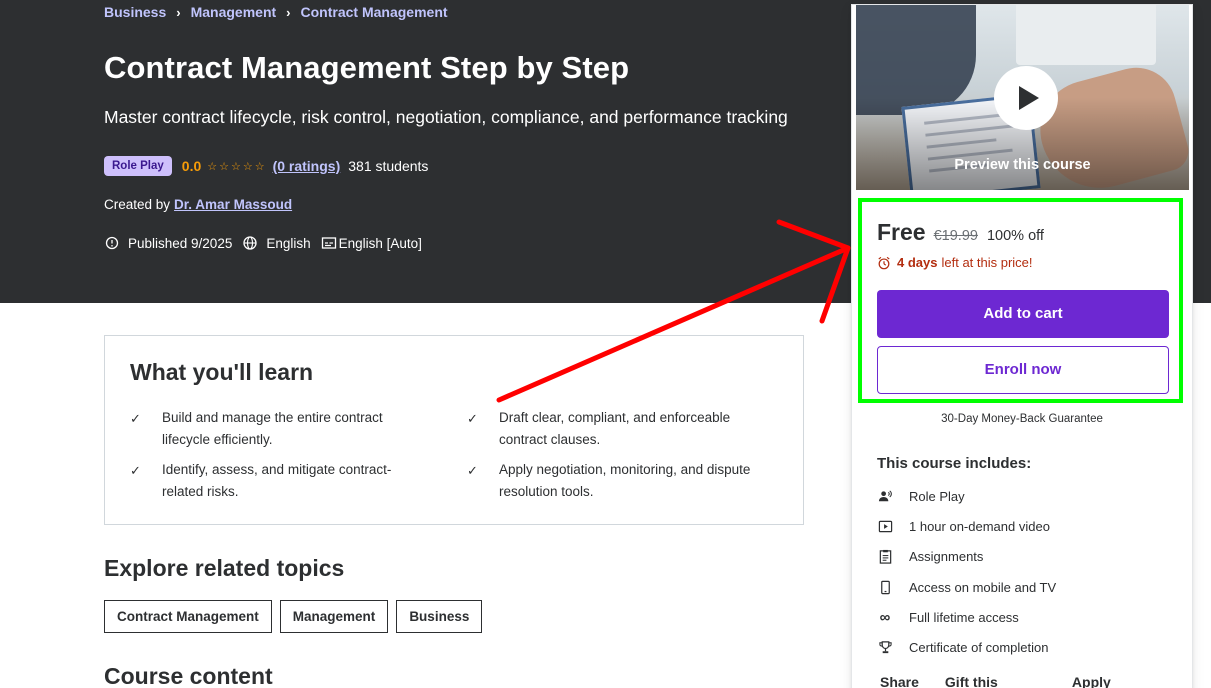  Describe the element at coordinates (237, 166) in the screenshot. I see `star-rating-icon: ☆☆☆☆☆` at that location.